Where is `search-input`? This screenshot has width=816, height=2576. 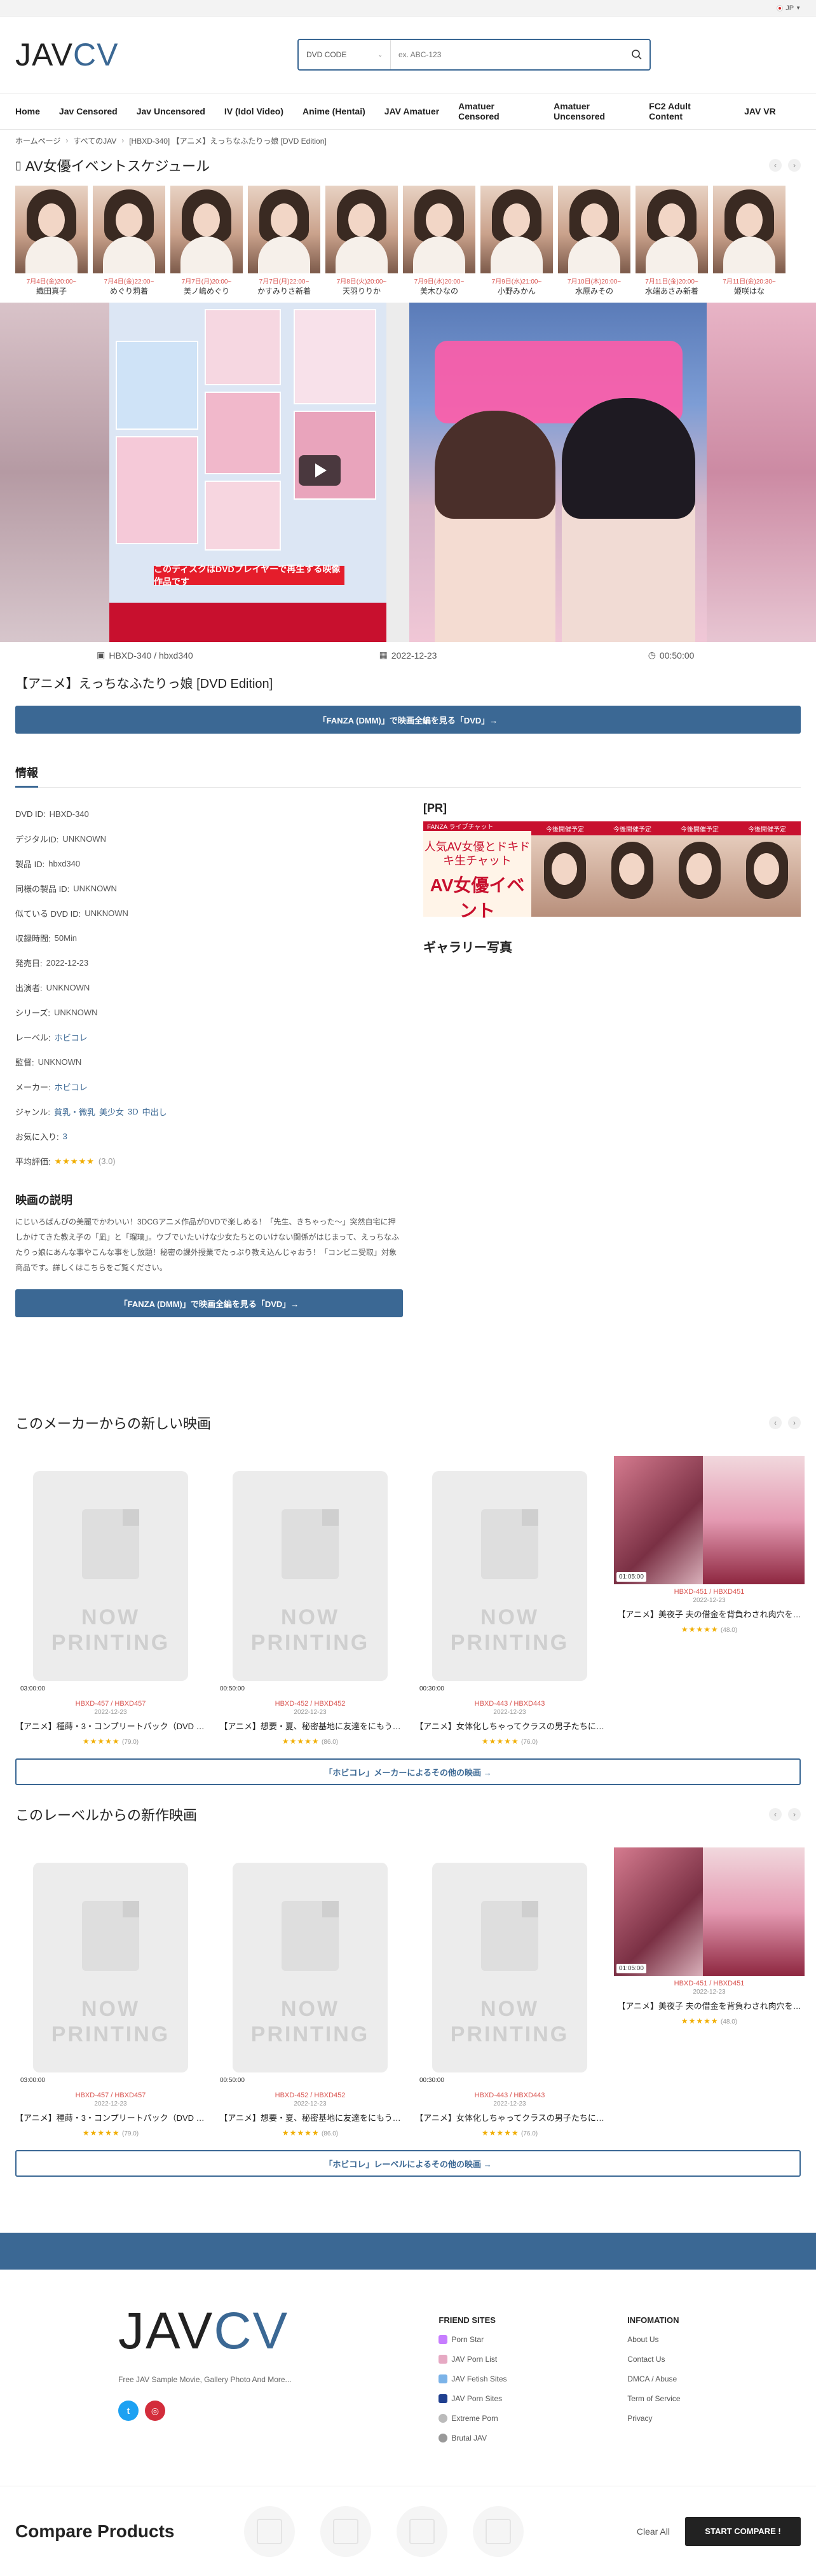 search-input is located at coordinates (507, 54).